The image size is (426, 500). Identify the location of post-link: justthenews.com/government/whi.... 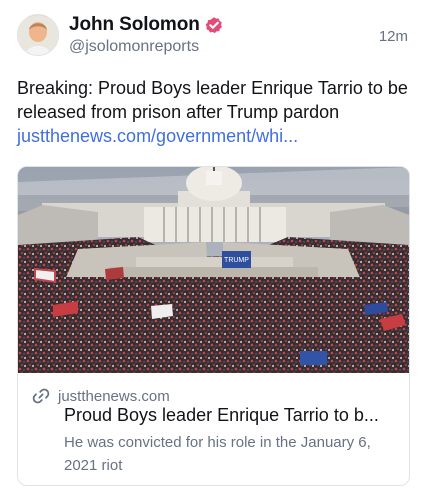
(214, 136).